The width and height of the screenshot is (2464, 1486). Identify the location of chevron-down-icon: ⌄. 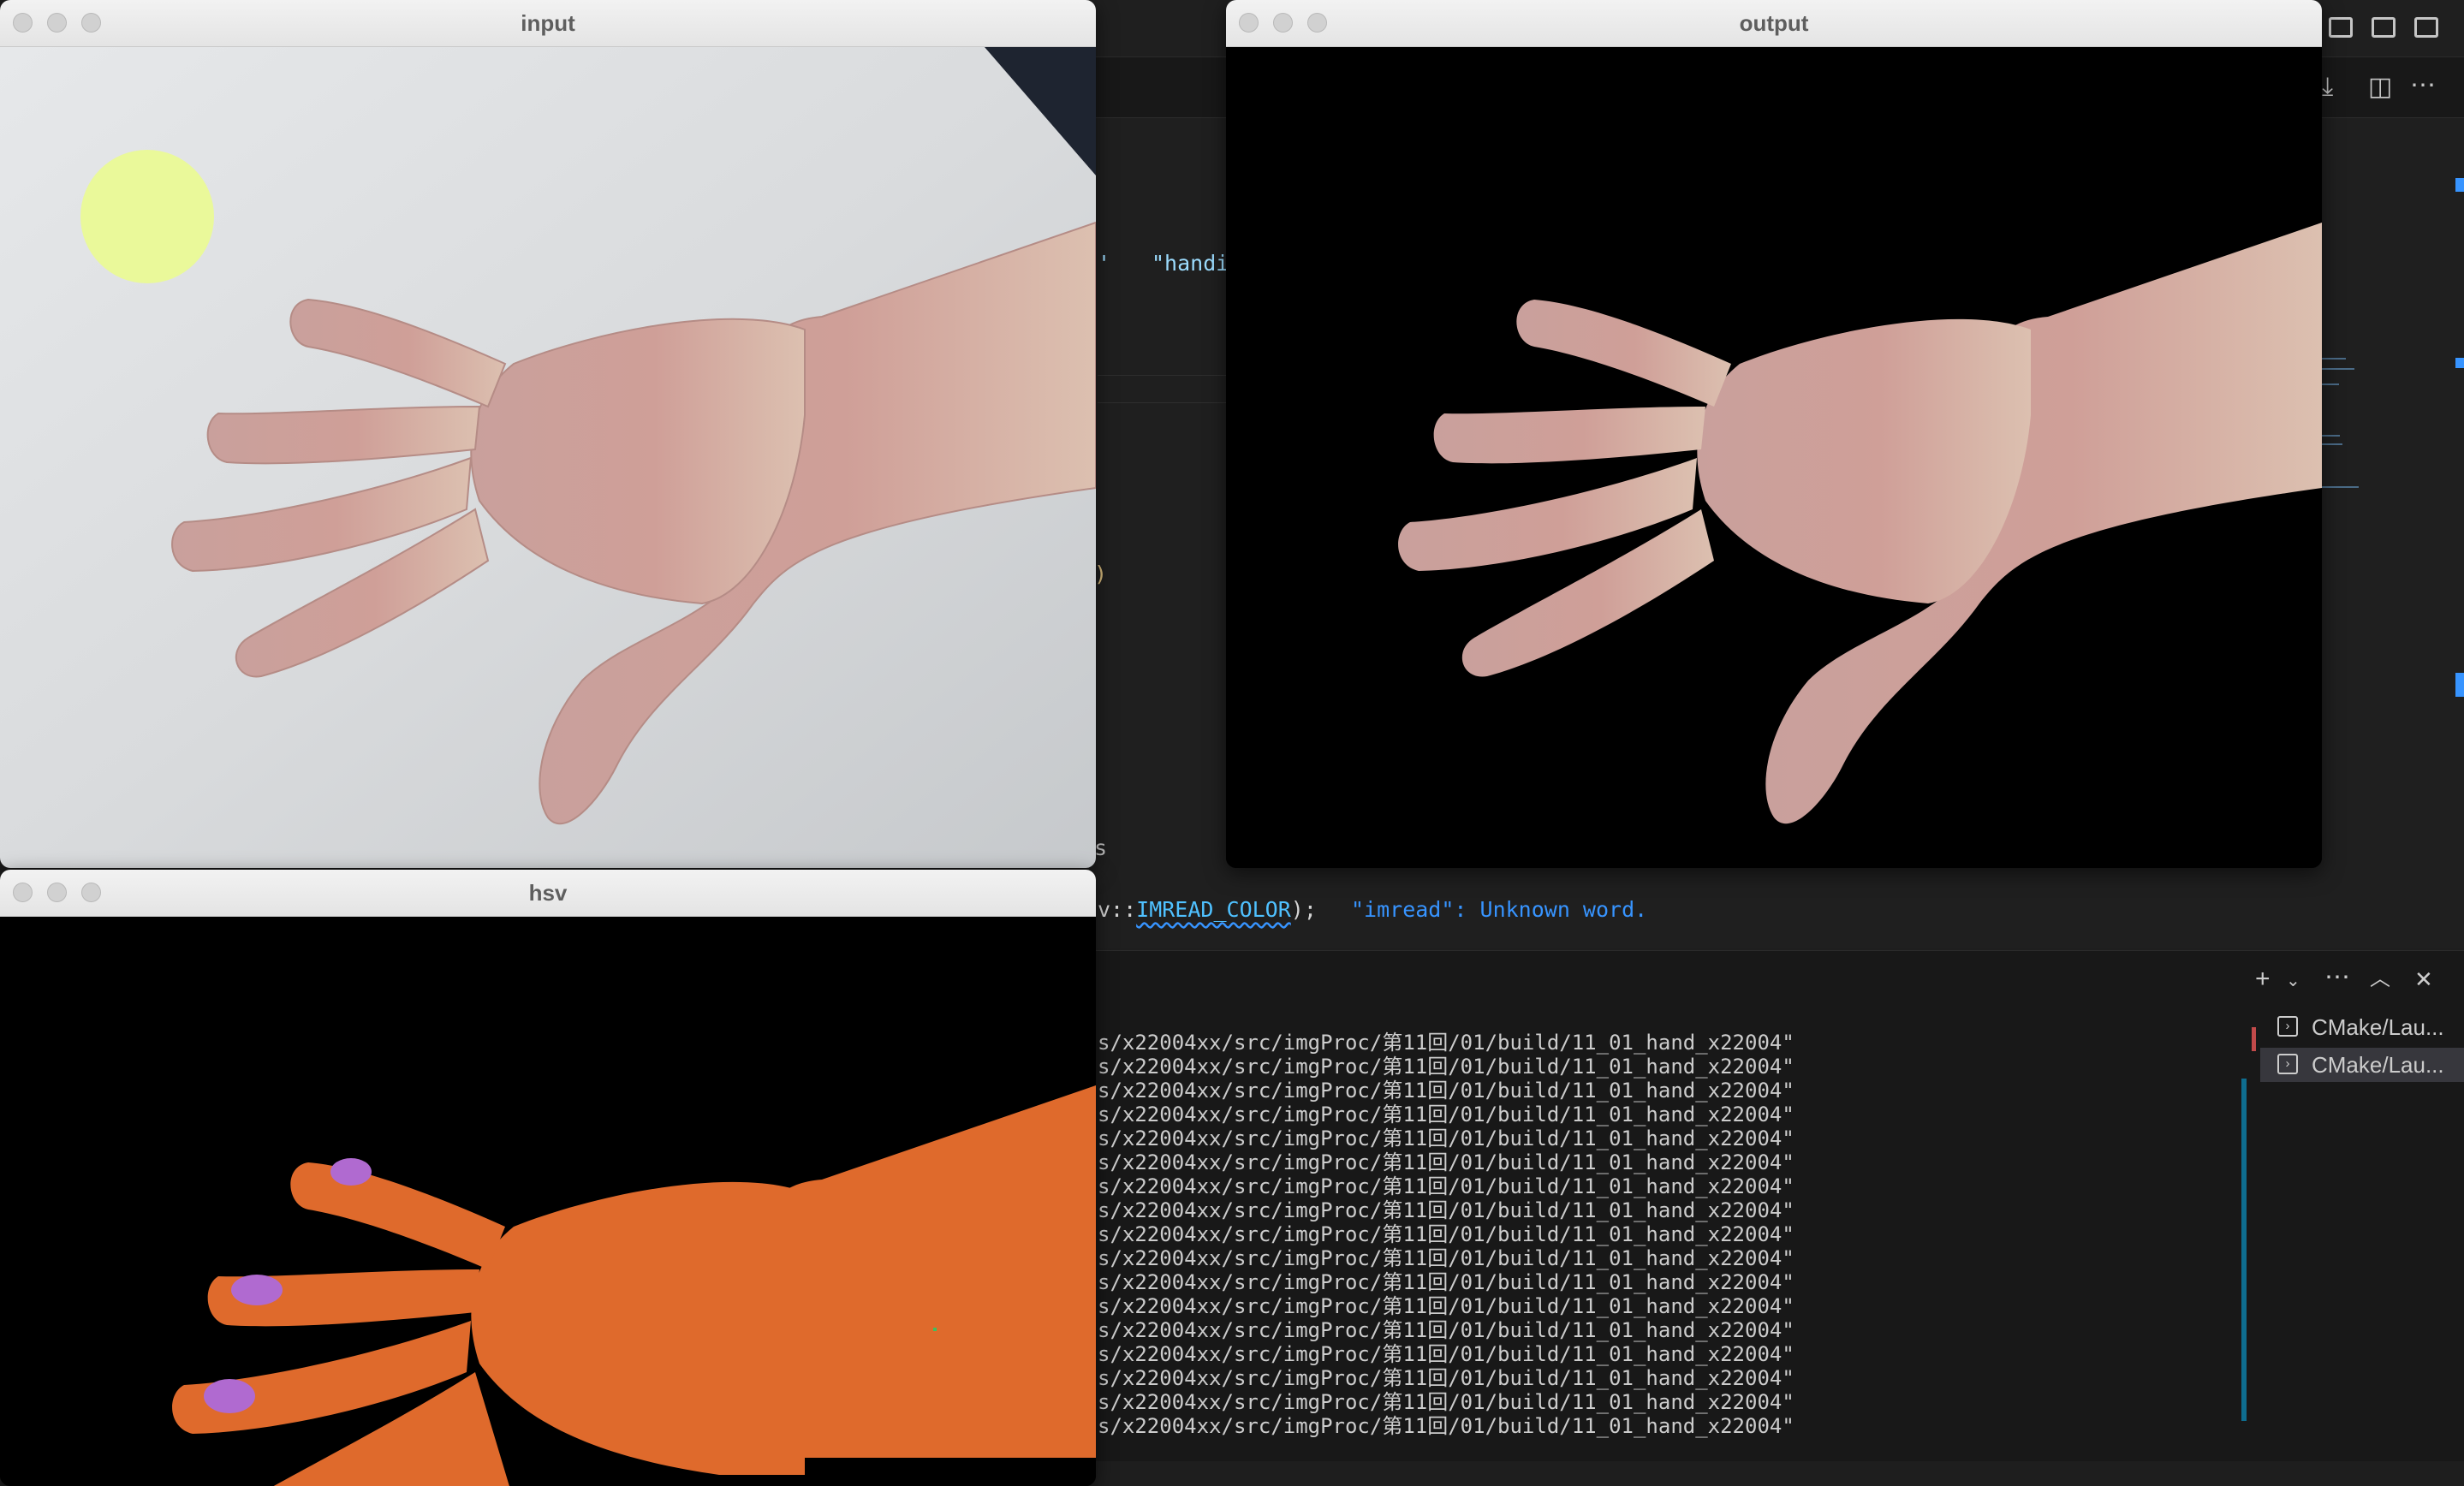
(2293, 981).